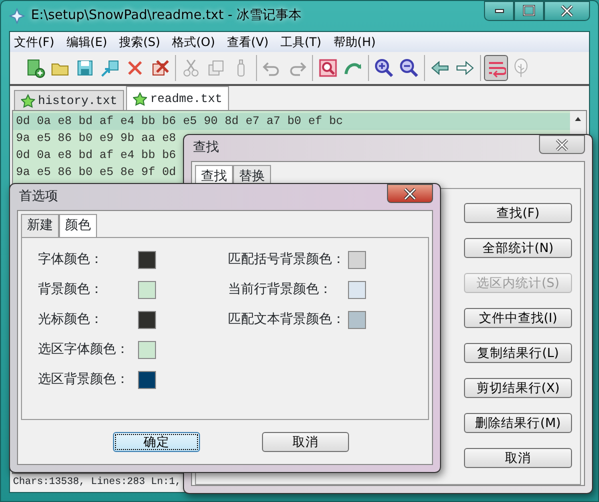 The image size is (599, 502). What do you see at coordinates (496, 68) in the screenshot?
I see `toolbar-button` at bounding box center [496, 68].